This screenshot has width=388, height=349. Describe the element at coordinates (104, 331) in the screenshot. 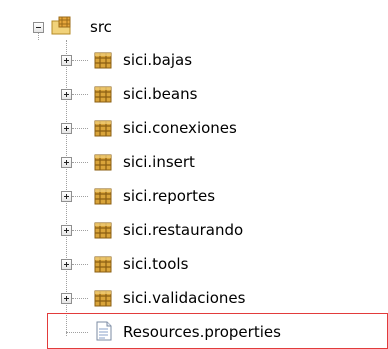

I see `properties-file-icon` at that location.